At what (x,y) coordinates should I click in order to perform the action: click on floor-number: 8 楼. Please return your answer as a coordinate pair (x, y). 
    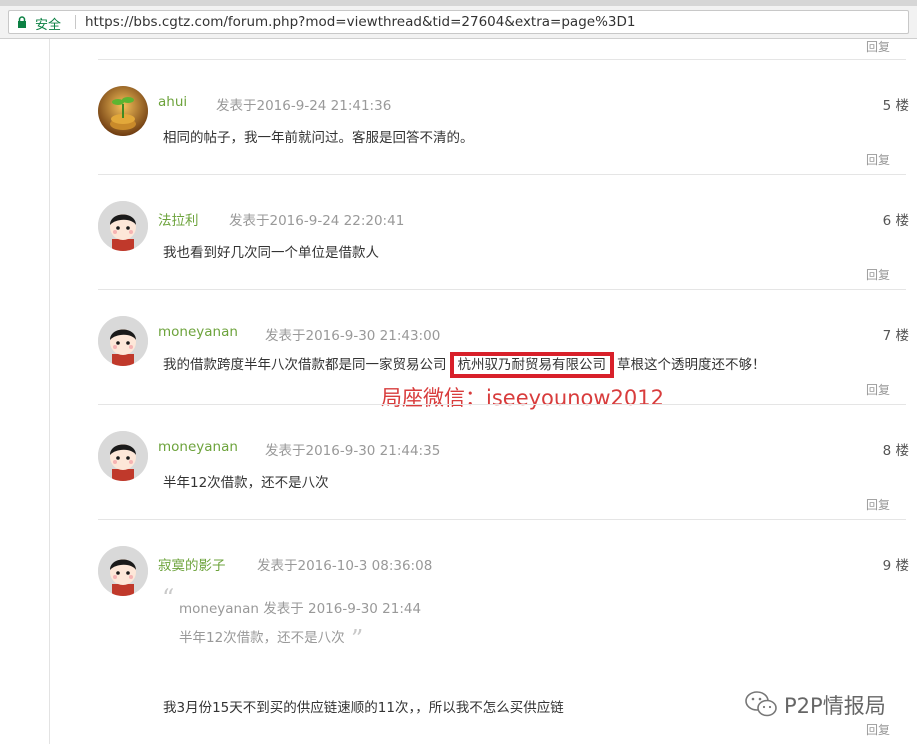
    Looking at the image, I should click on (896, 449).